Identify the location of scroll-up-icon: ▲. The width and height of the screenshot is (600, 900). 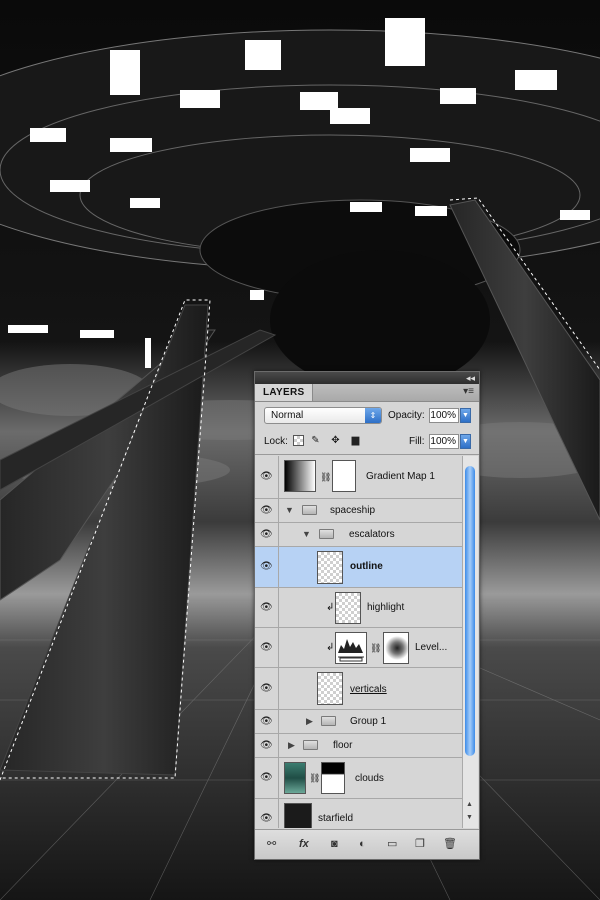
(469, 804).